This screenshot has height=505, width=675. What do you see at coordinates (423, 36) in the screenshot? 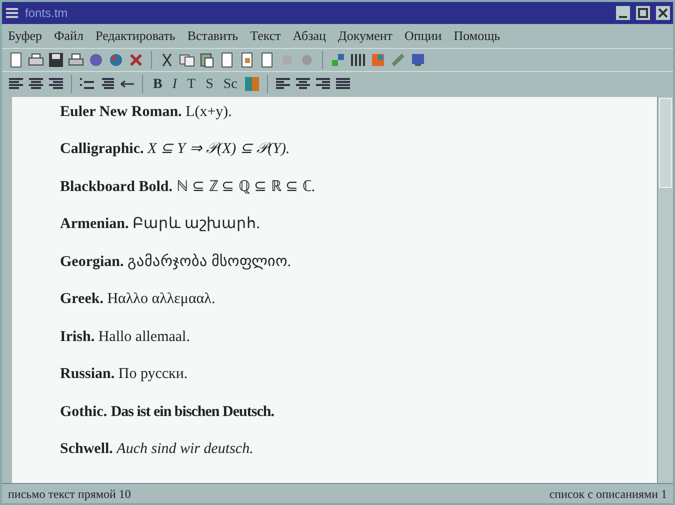
I see `menu-item: Опции` at bounding box center [423, 36].